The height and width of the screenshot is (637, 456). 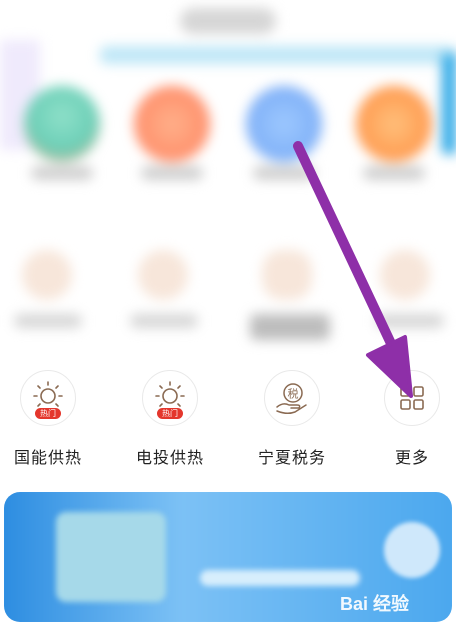 What do you see at coordinates (291, 458) in the screenshot?
I see `service-label: 宁夏税务` at bounding box center [291, 458].